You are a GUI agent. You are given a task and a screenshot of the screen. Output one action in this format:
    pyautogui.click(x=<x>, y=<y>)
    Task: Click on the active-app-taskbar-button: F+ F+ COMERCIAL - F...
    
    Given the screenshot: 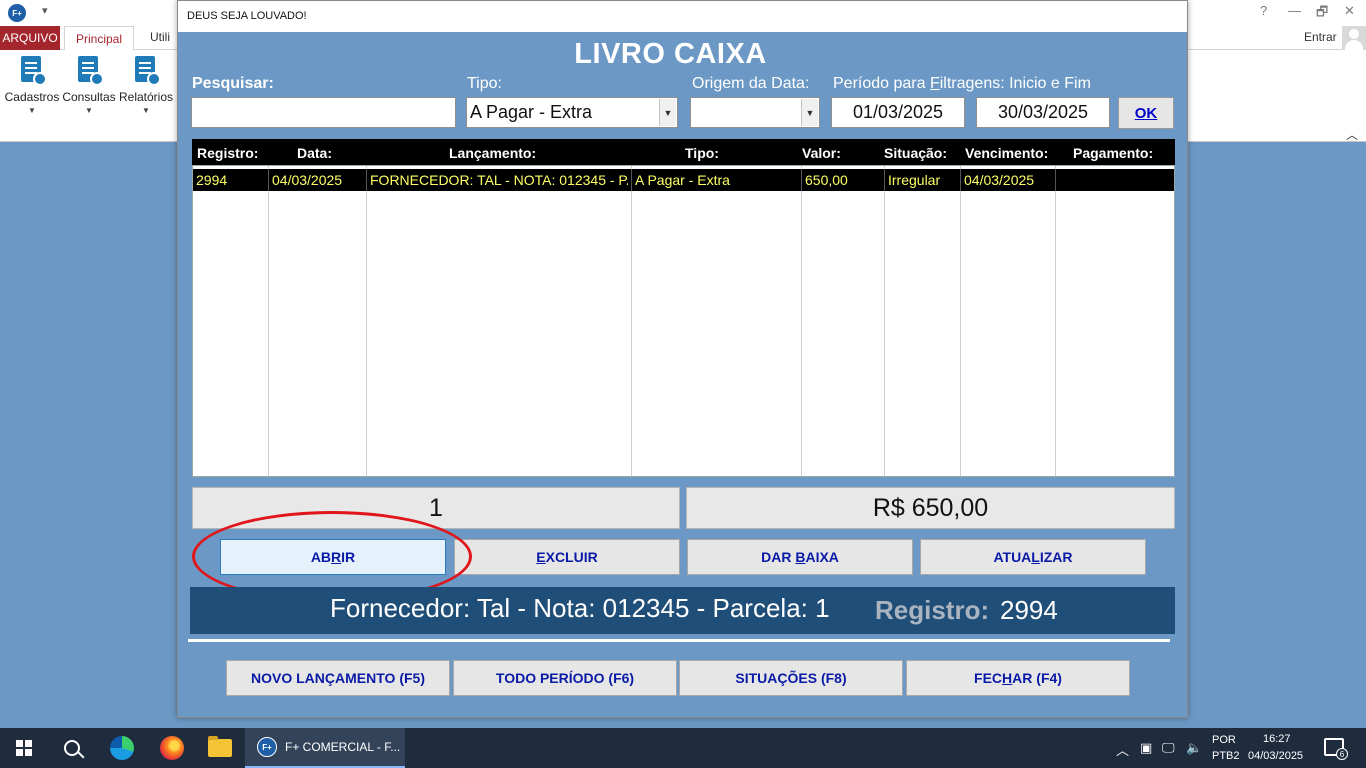 What is the action you would take?
    pyautogui.click(x=325, y=748)
    